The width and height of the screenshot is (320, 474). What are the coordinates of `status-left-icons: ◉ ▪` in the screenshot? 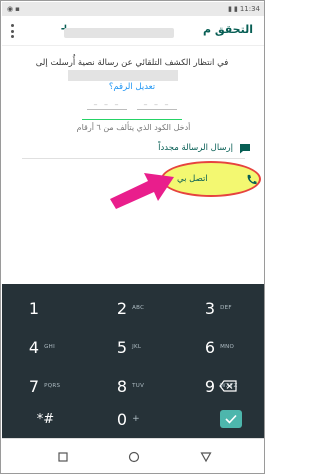 It's located at (13, 9).